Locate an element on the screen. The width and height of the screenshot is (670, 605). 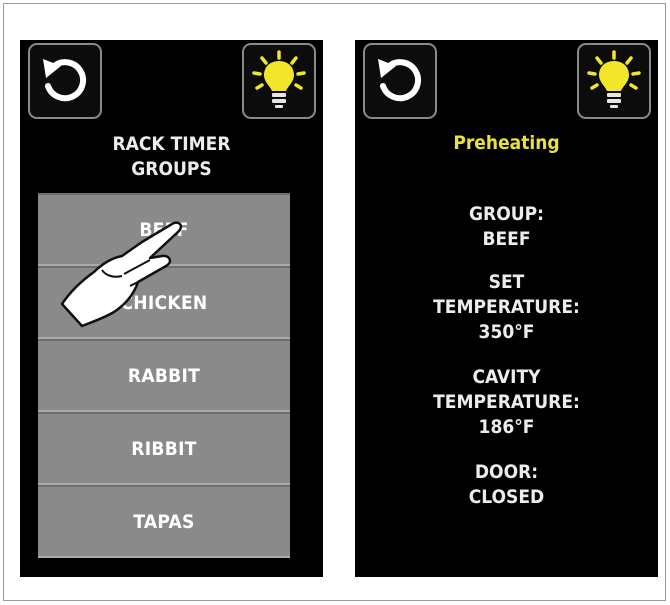
back-button is located at coordinates (65, 81).